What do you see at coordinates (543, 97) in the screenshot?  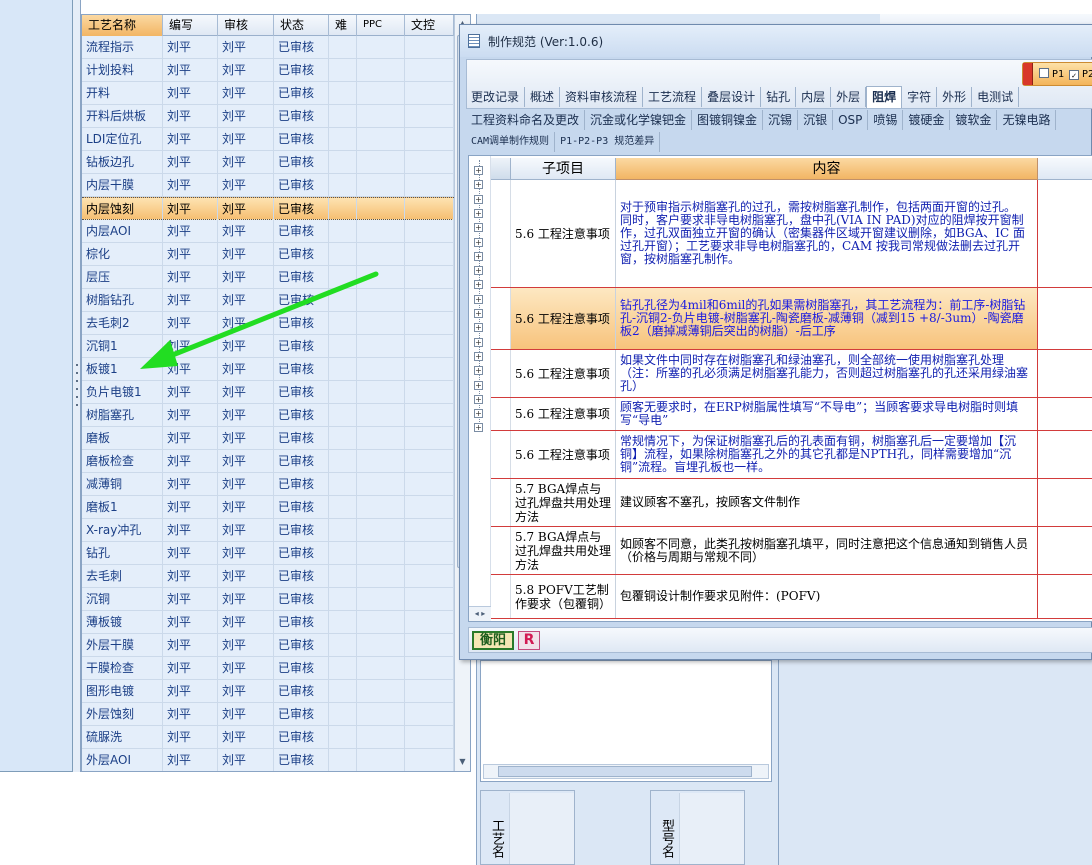 I see `tab-tabs_row1-1: 概述` at bounding box center [543, 97].